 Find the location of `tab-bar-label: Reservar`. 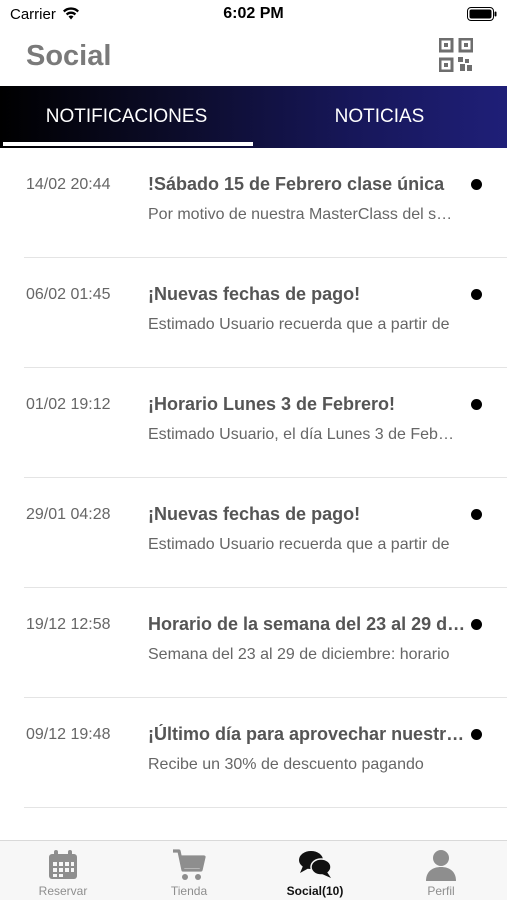

tab-bar-label: Reservar is located at coordinates (63, 891).